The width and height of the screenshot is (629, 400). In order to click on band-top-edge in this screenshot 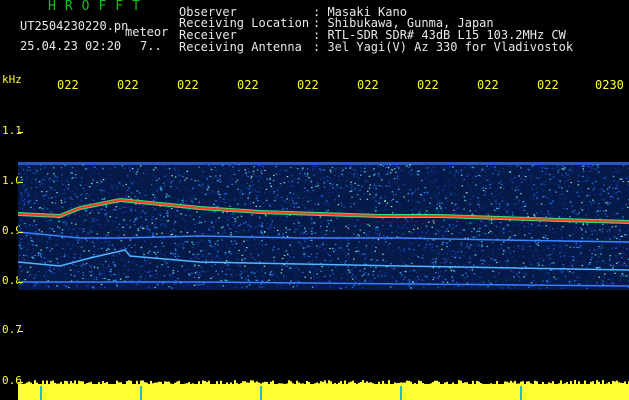, I will do `click(323, 163)`.